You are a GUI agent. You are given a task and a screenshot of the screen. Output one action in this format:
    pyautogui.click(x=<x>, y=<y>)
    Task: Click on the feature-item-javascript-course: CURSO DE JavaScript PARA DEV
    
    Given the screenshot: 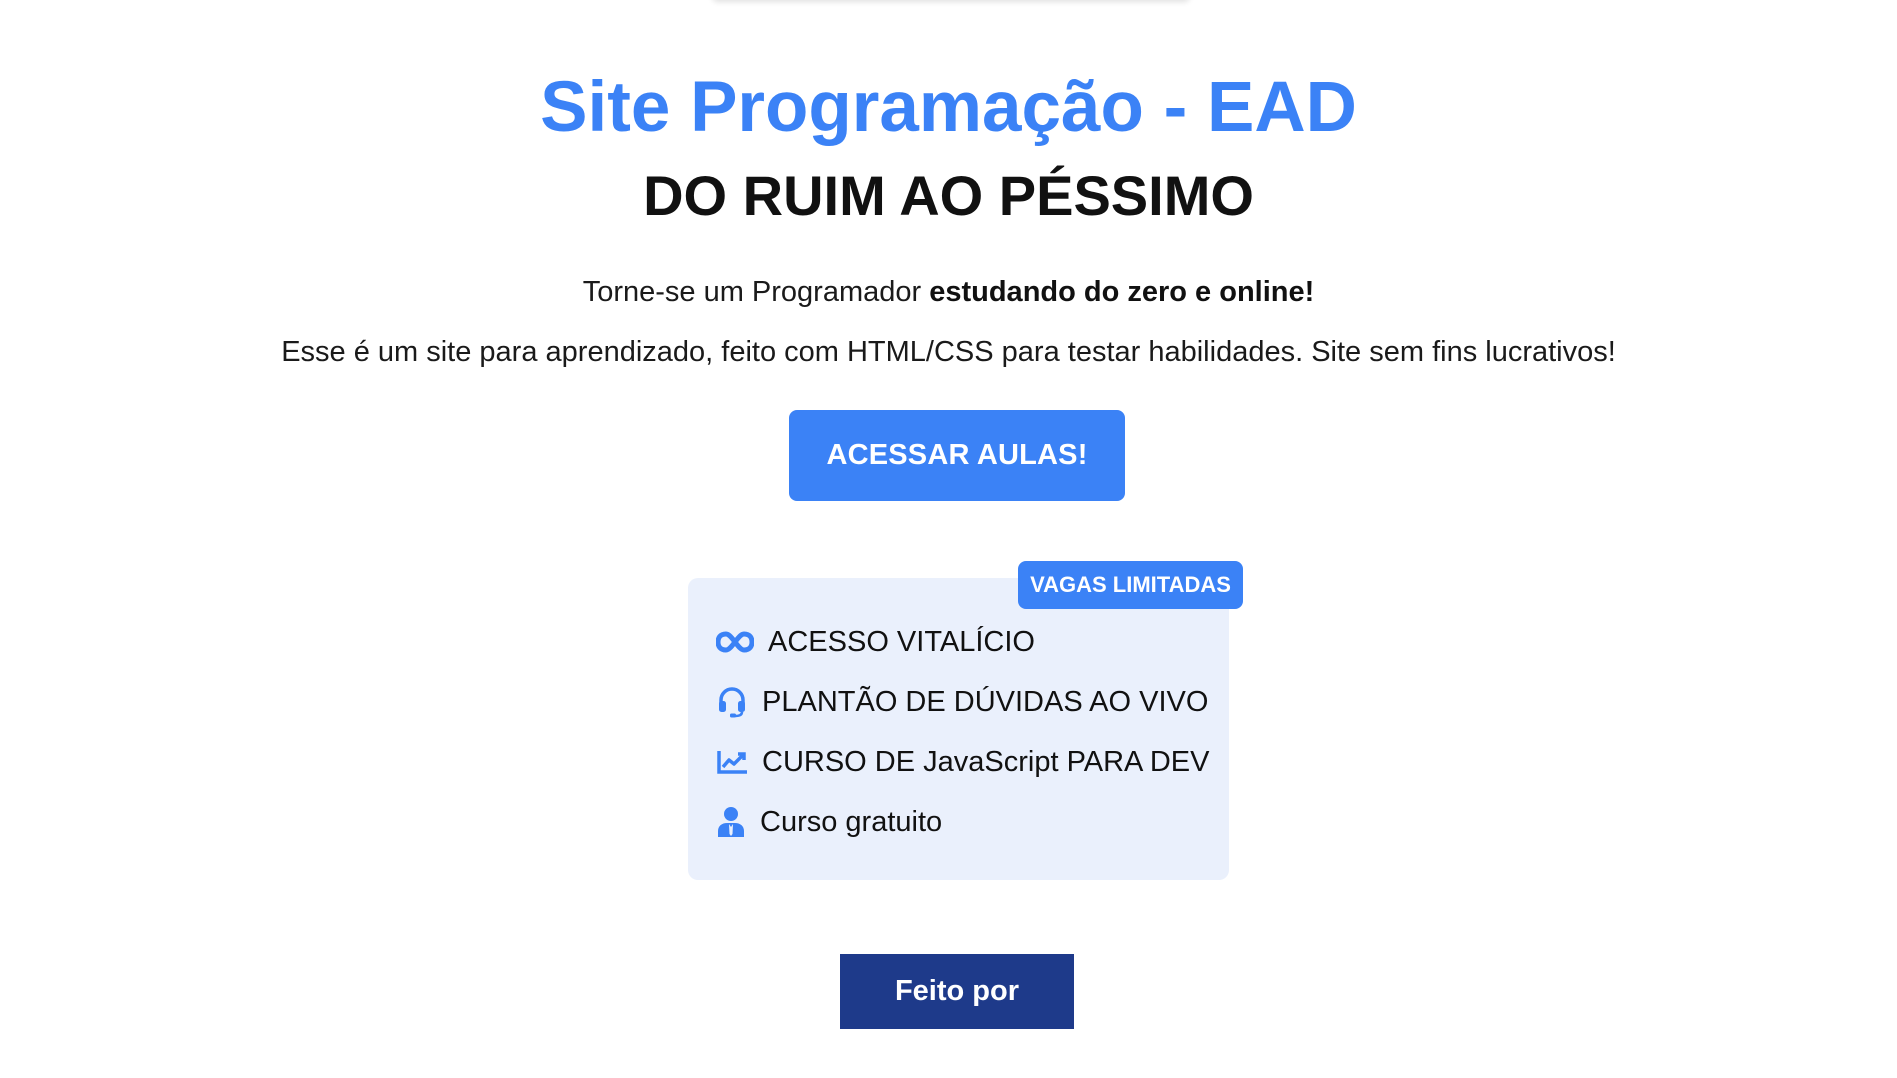 What is the action you would take?
    pyautogui.click(x=962, y=762)
    